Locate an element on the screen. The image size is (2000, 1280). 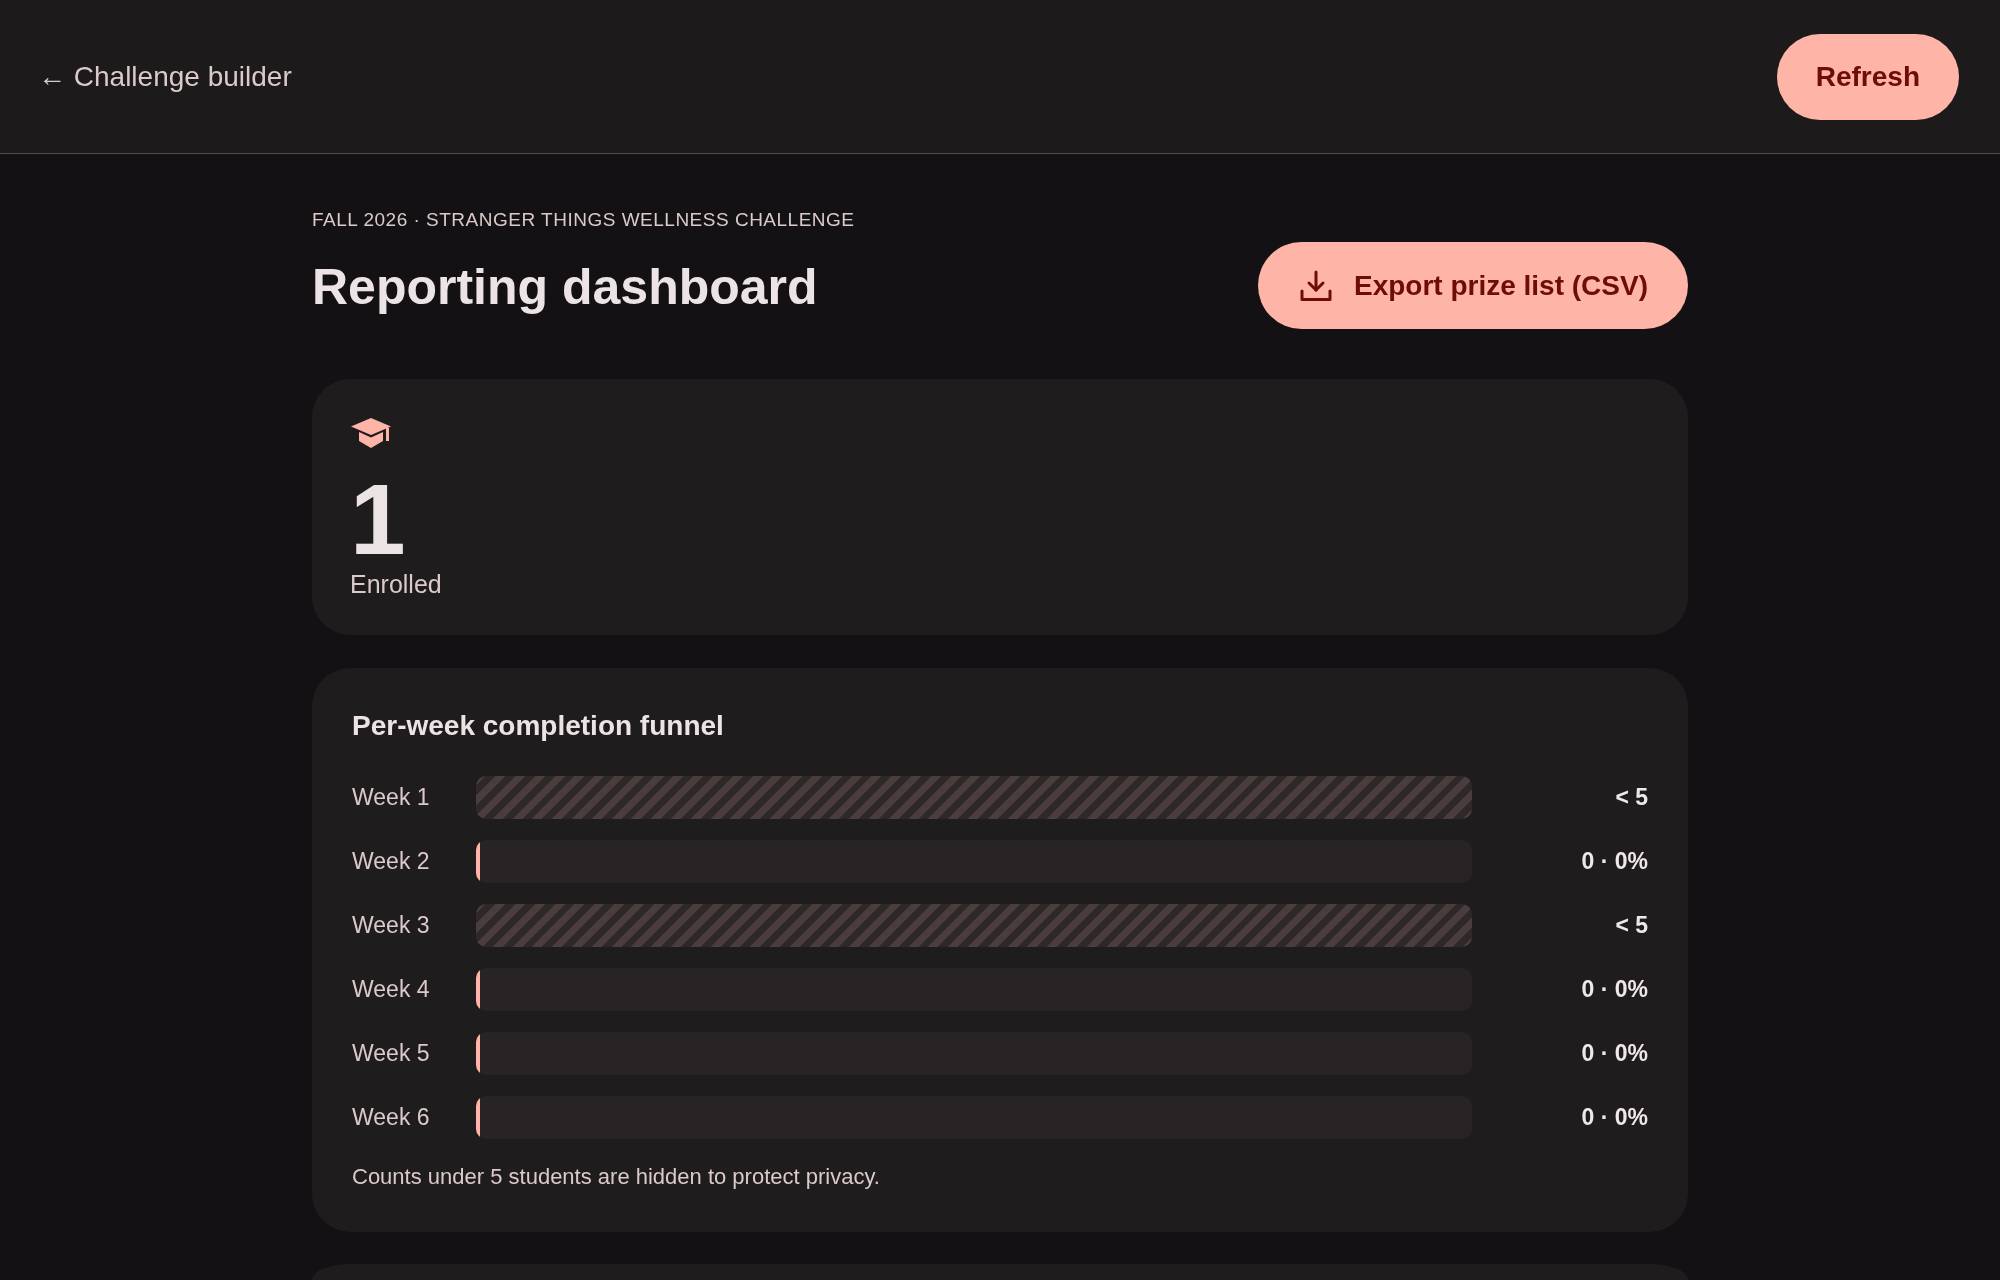
privacy-note: Counts under 5 students are hidden to protect privacy. is located at coordinates (616, 1177).